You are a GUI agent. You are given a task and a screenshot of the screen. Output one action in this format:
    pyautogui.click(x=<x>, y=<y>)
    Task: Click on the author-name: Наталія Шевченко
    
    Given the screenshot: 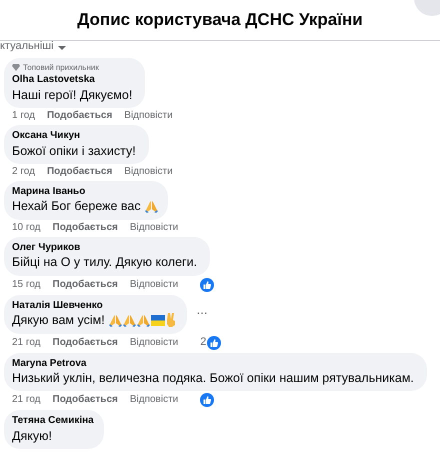 What is the action you would take?
    pyautogui.click(x=94, y=306)
    